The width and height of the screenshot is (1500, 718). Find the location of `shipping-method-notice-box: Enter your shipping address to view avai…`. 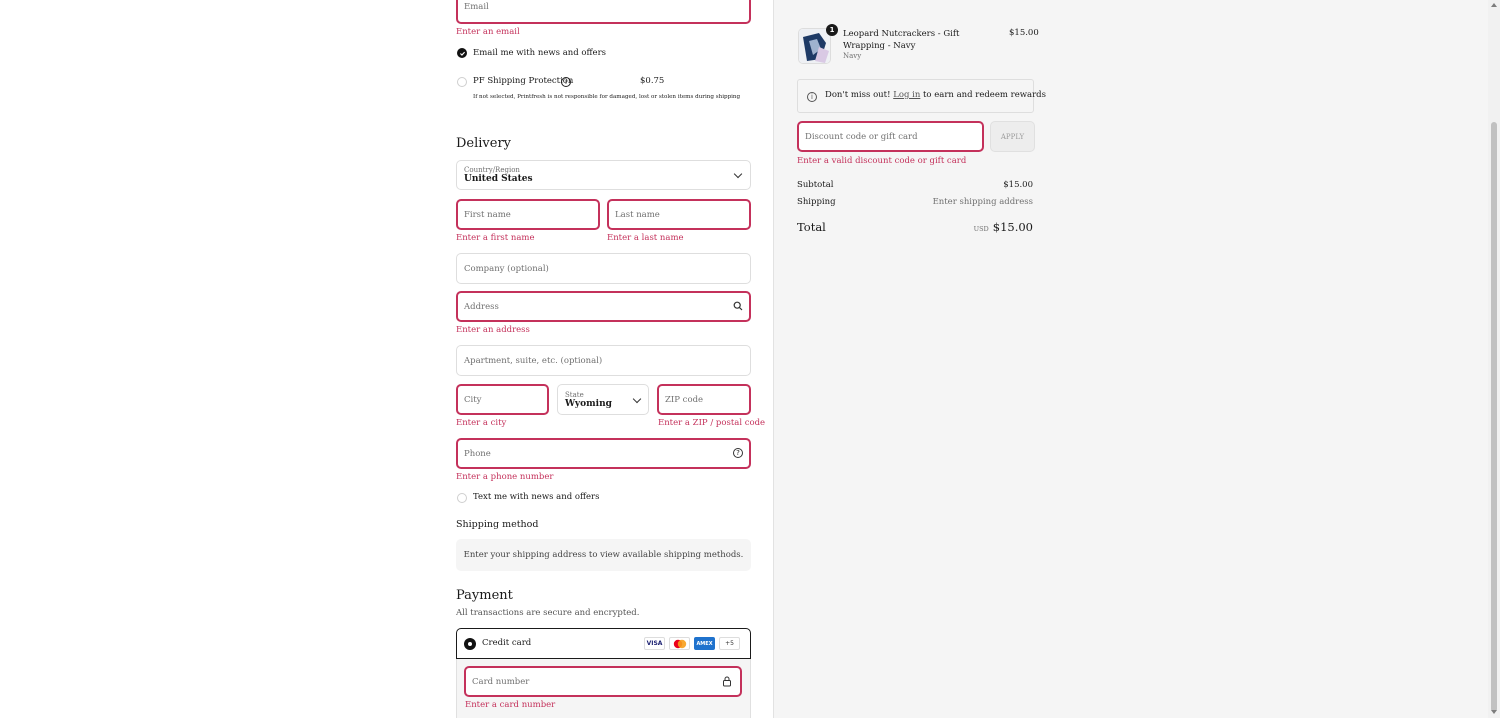

shipping-method-notice-box: Enter your shipping address to view avai… is located at coordinates (603, 555).